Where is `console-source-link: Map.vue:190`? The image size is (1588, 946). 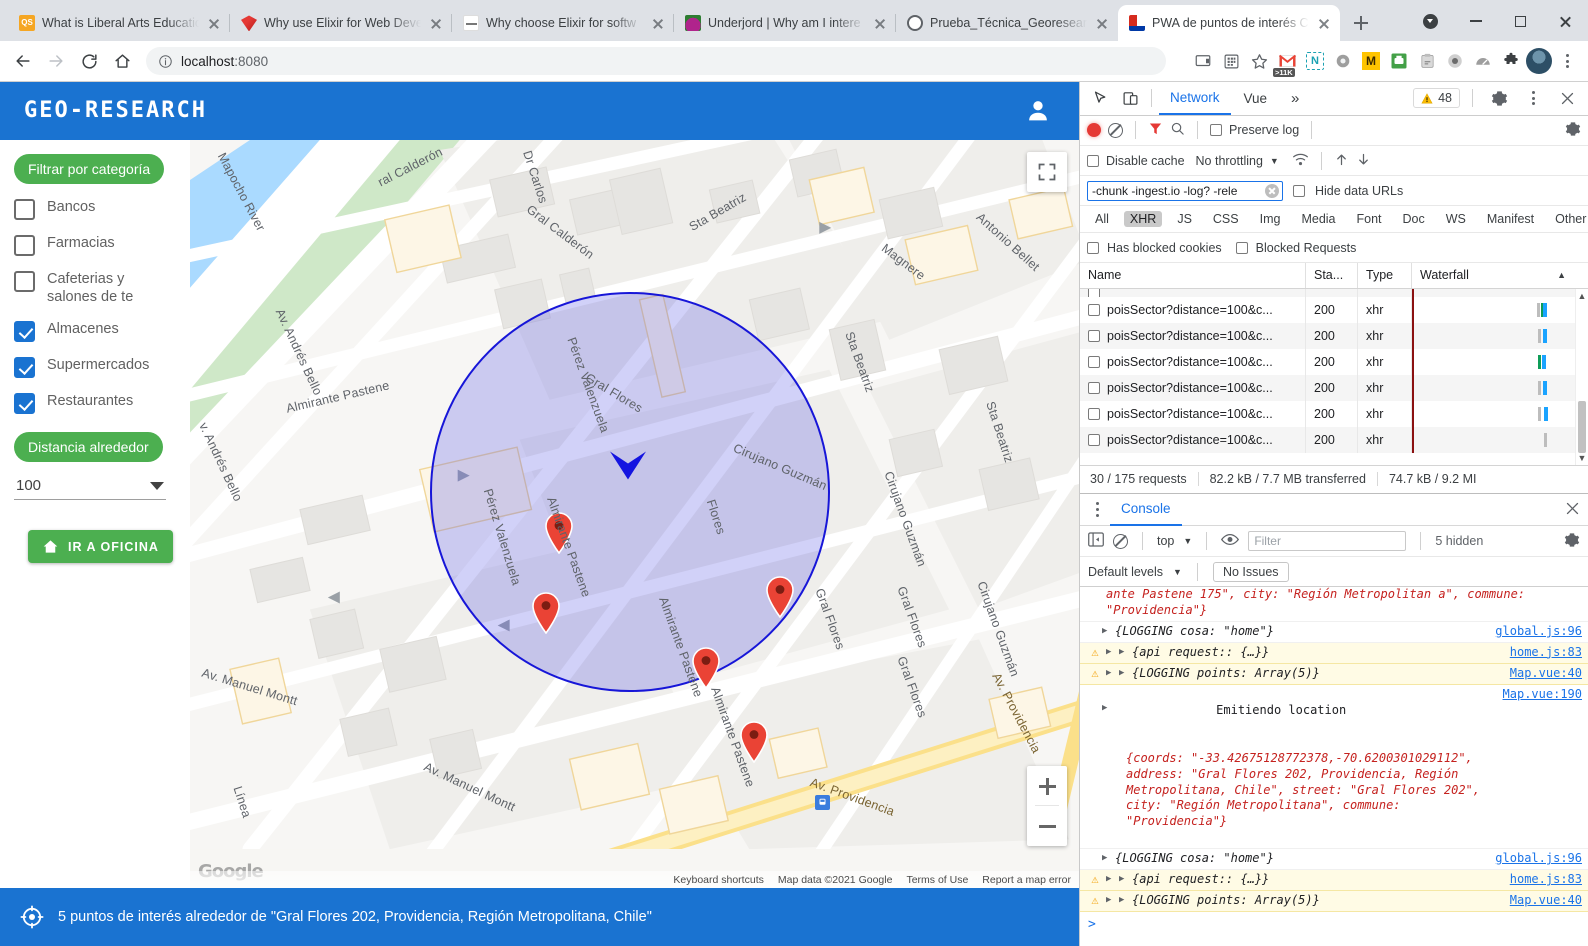 console-source-link: Map.vue:190 is located at coordinates (1542, 695).